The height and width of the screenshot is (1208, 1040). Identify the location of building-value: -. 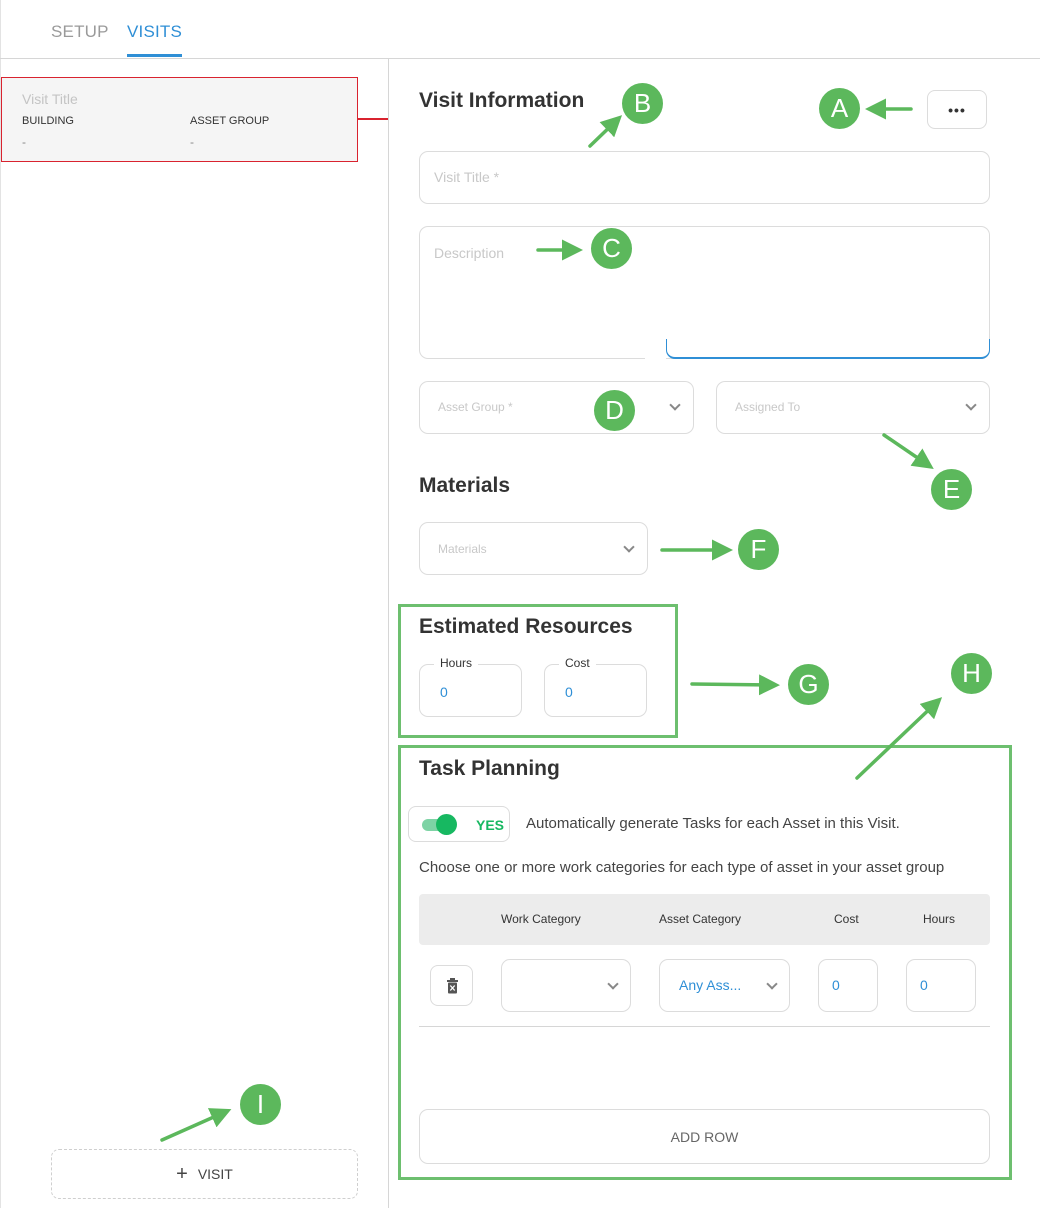
(24, 142).